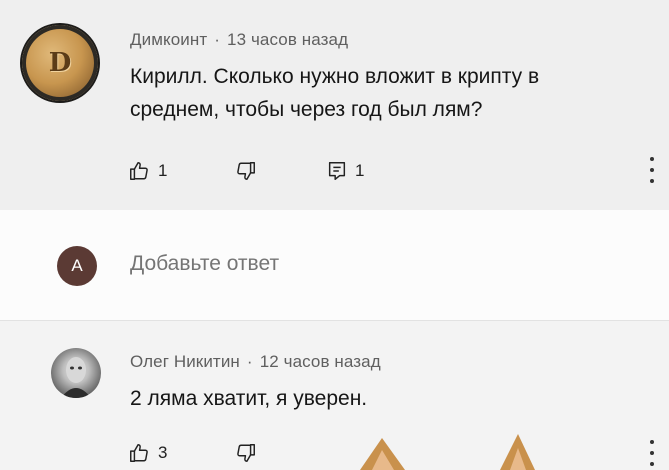  What do you see at coordinates (77, 266) in the screenshot?
I see `avatar: A` at bounding box center [77, 266].